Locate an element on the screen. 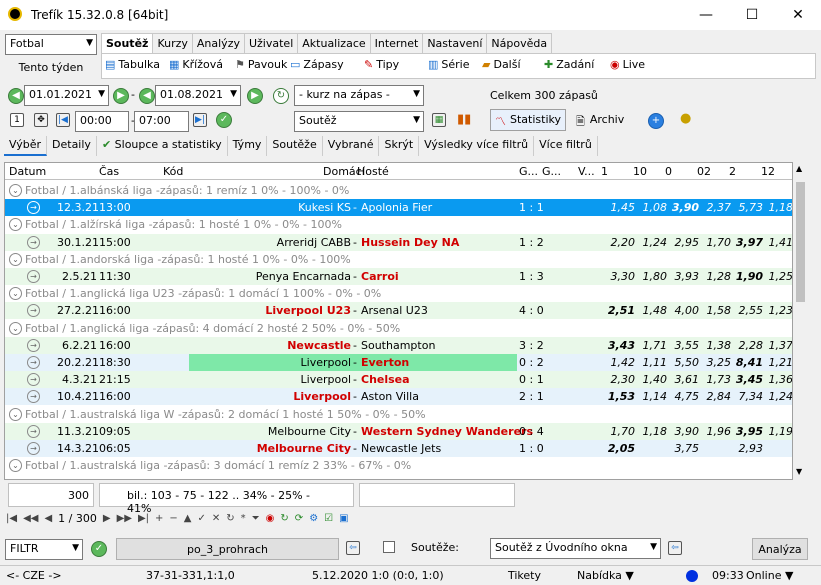 This screenshot has width=821, height=585. toolbar-button-7: ✚ Zadání is located at coordinates (569, 64).